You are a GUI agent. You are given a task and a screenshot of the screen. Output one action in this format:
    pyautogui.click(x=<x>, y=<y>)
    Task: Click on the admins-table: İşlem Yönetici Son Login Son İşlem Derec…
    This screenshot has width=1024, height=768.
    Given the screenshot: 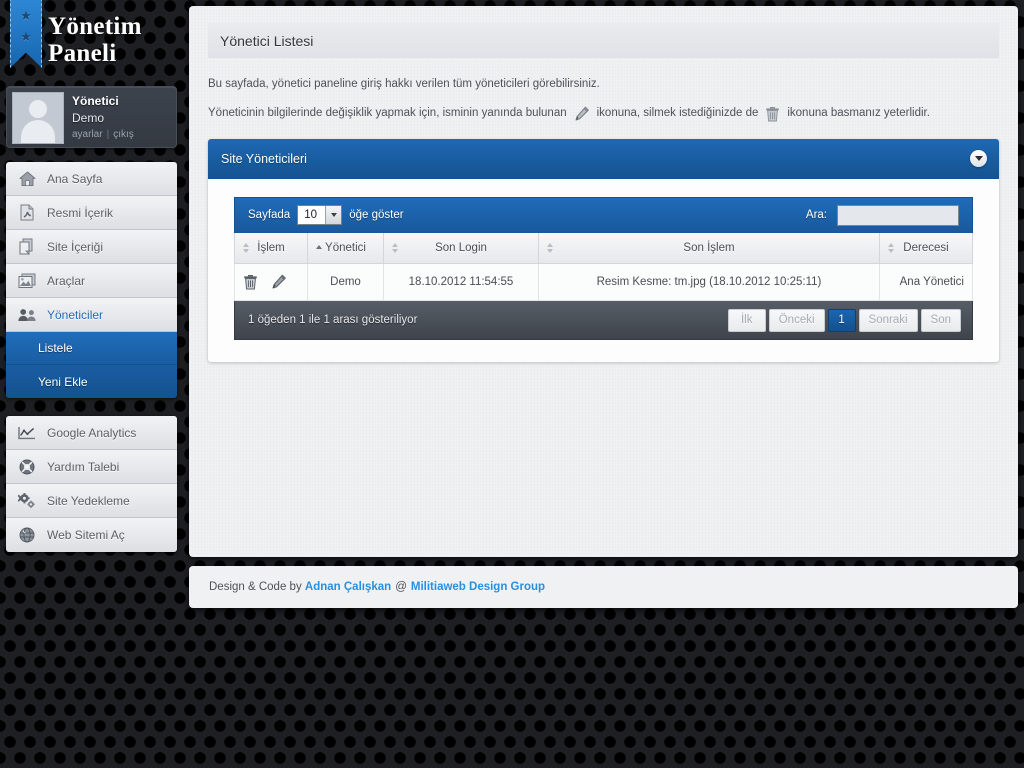 What is the action you would take?
    pyautogui.click(x=603, y=266)
    